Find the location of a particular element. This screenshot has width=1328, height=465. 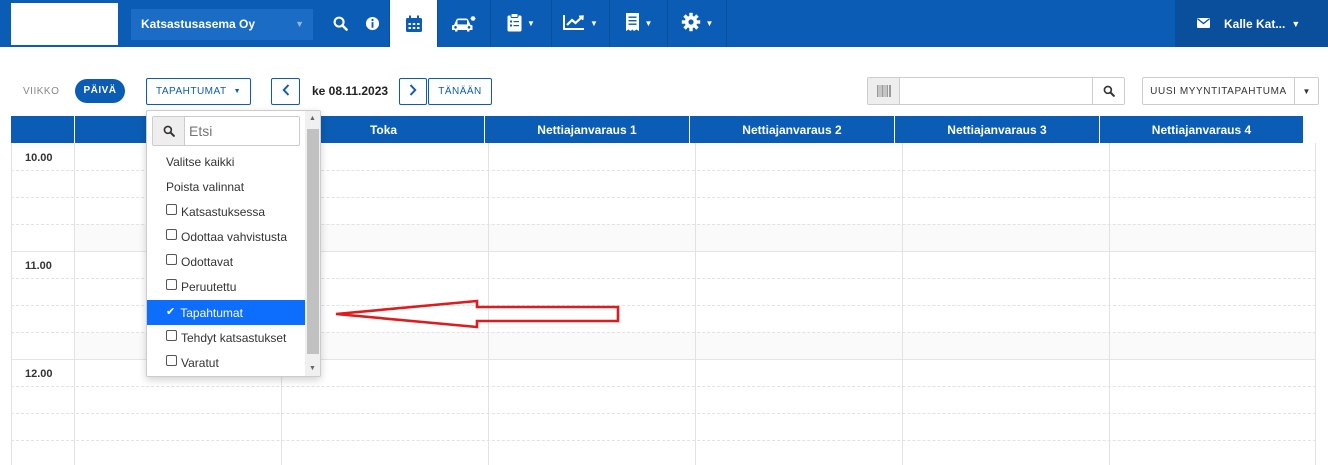

dropdown-search-input is located at coordinates (241, 131).